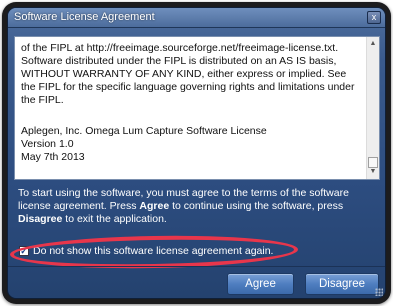  I want to click on red-highlight-ellipse, so click(154, 252).